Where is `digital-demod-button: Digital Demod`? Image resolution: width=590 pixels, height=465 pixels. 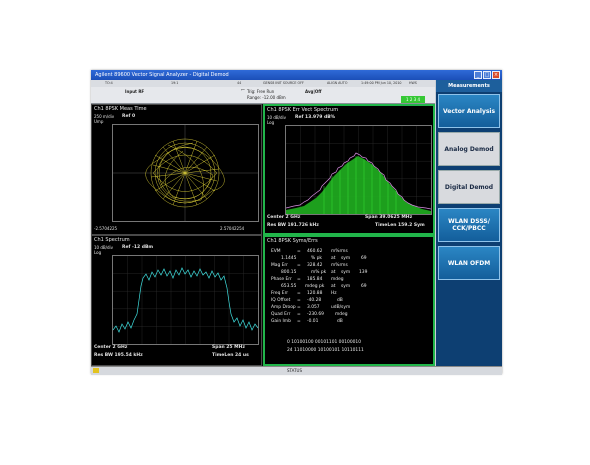 digital-demod-button: Digital Demod is located at coordinates (469, 187).